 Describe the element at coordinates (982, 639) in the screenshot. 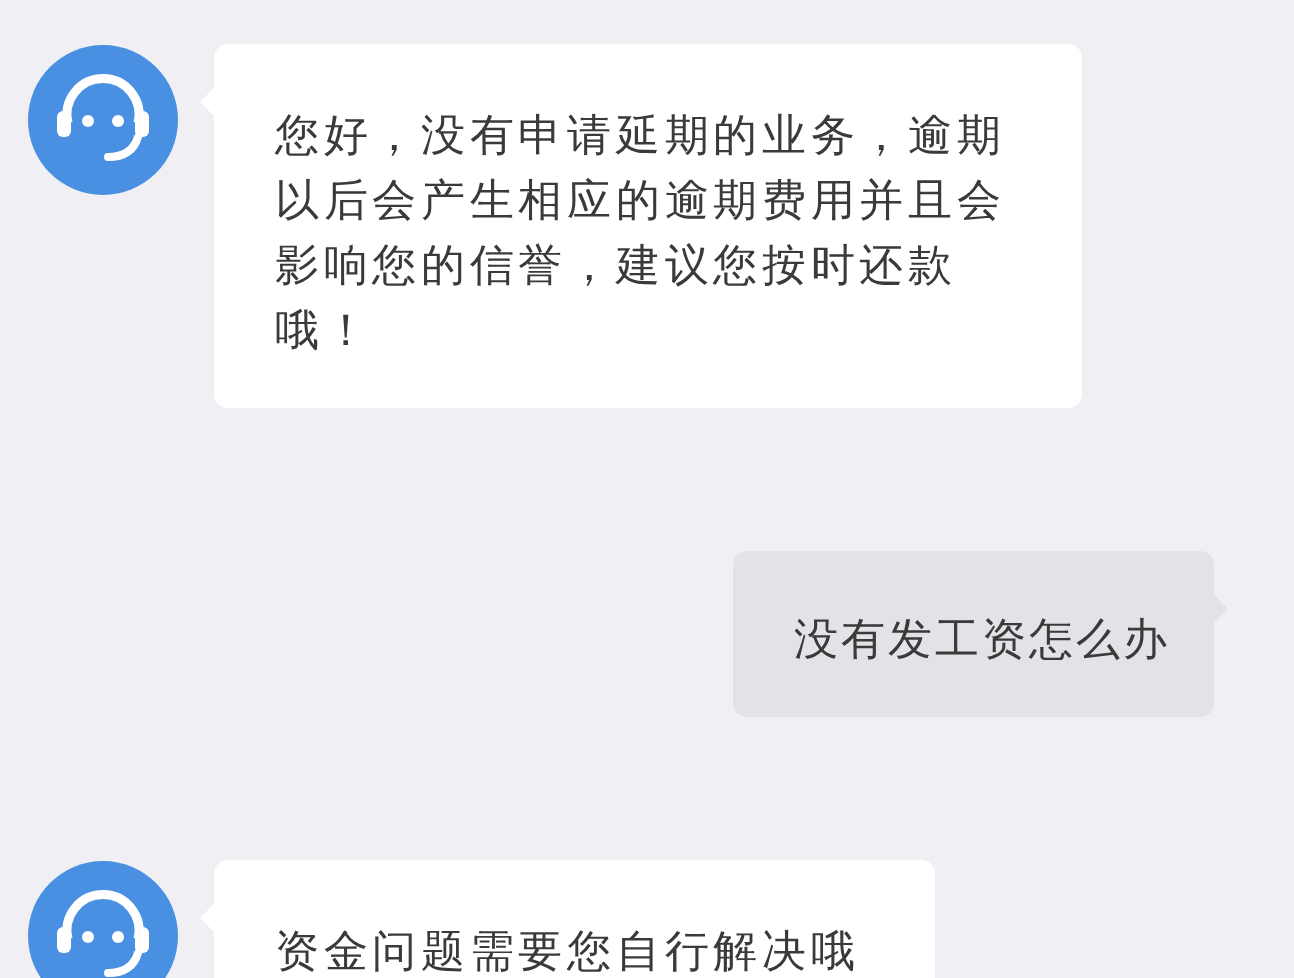

I see `message-text: 没有发工资怎么办` at that location.